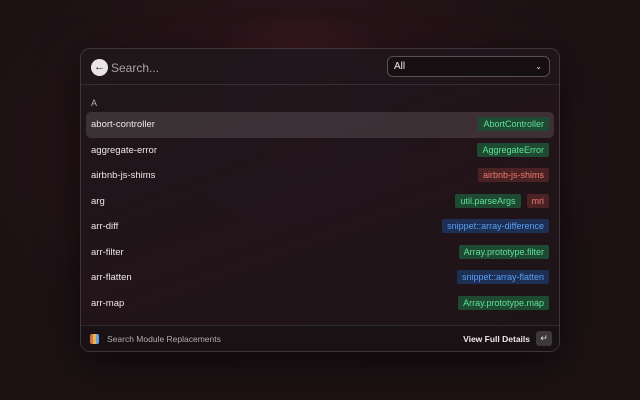  I want to click on replacement-tags: Array.prototype.filter, so click(503, 251).